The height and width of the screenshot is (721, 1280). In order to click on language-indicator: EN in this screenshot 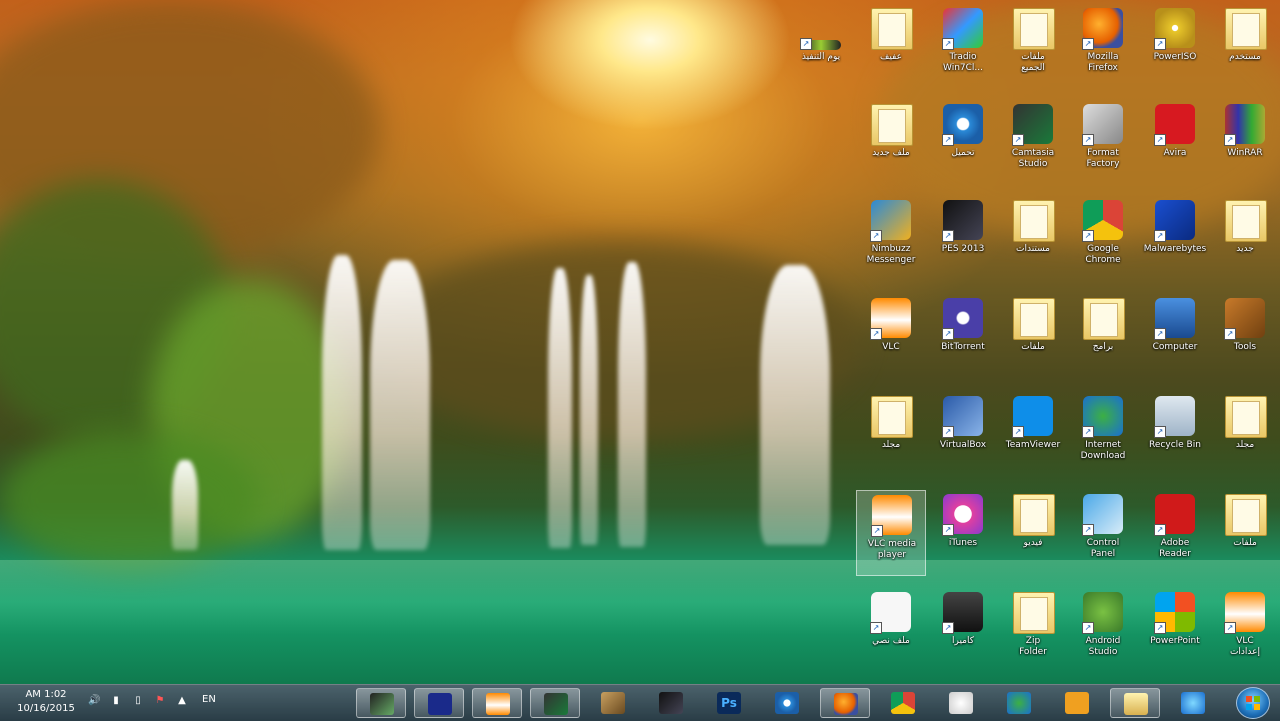, I will do `click(209, 699)`.